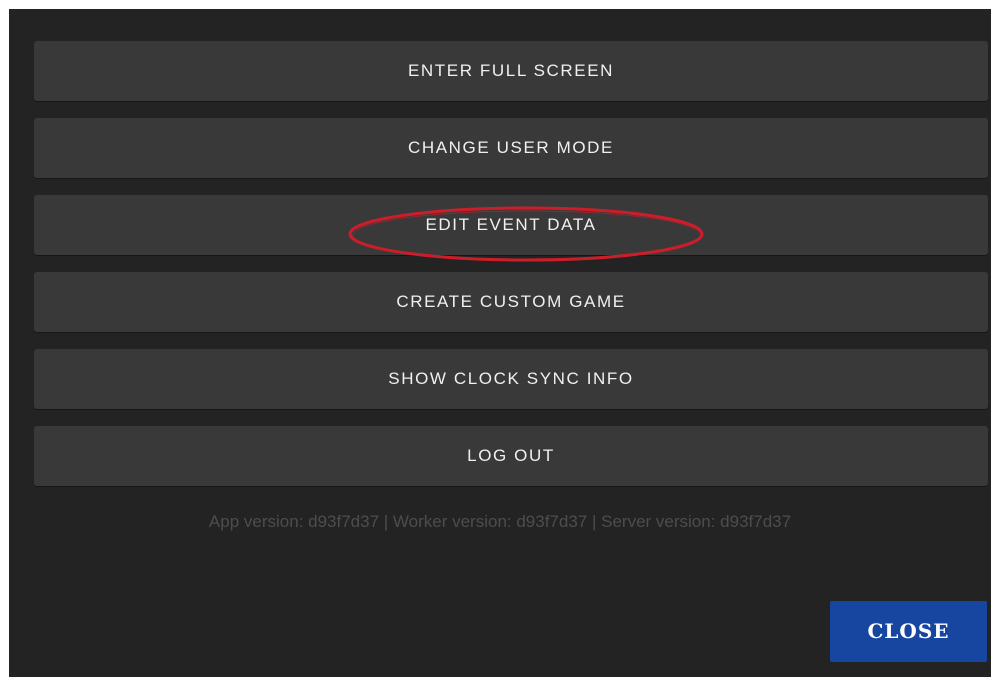 This screenshot has width=991, height=677. Describe the element at coordinates (511, 456) in the screenshot. I see `log-out-button: LOG OUT` at that location.